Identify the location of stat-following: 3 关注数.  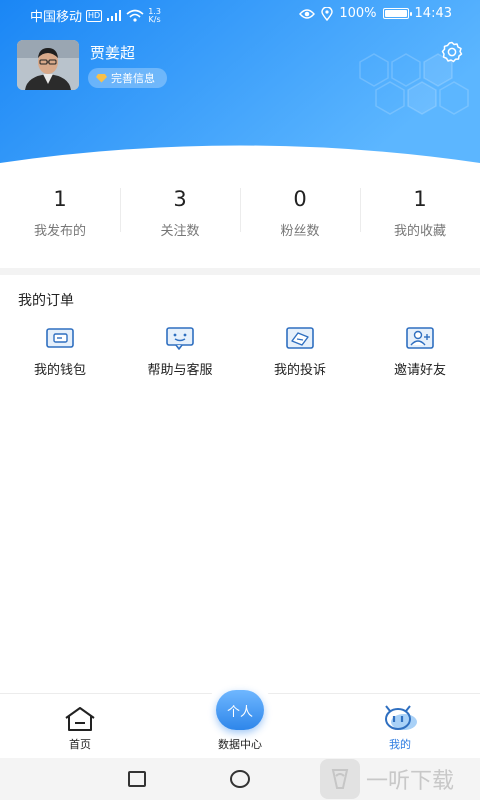
(180, 212).